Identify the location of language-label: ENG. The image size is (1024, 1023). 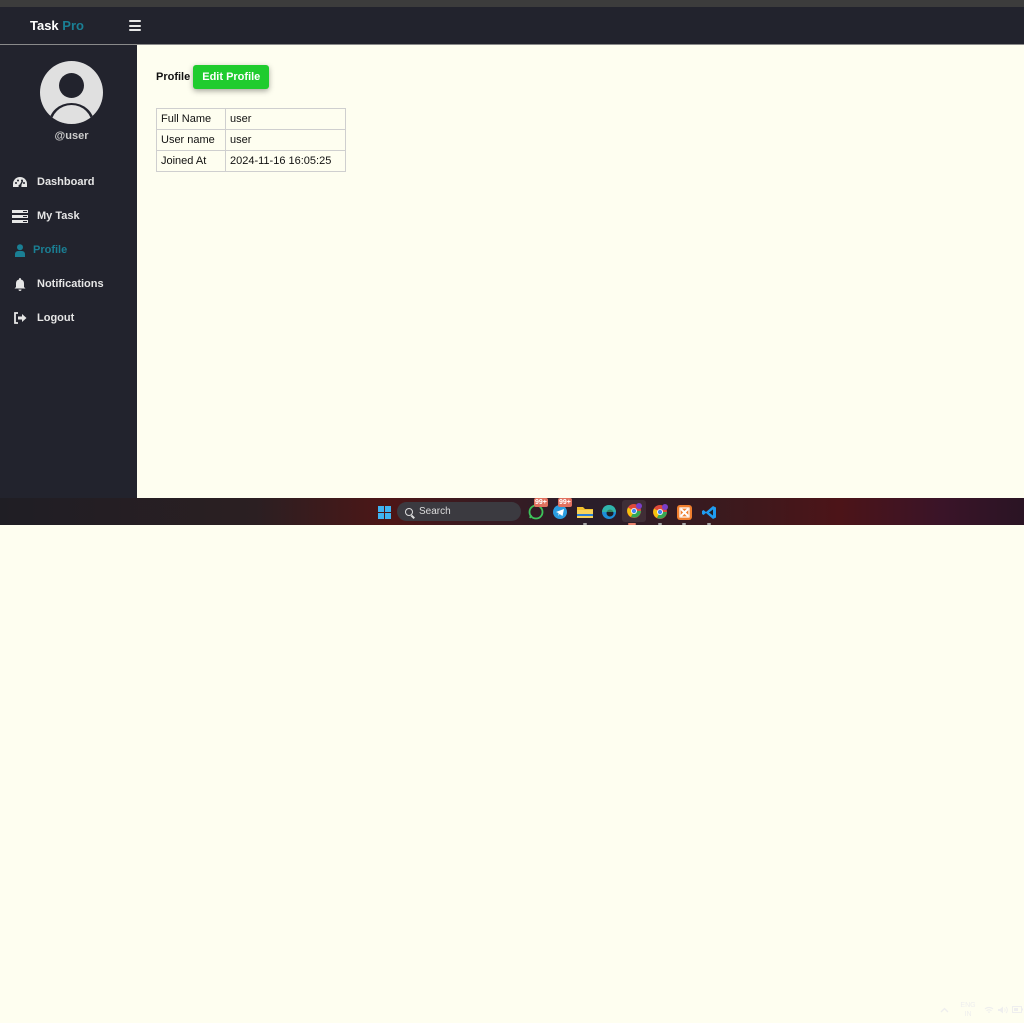
(968, 1005).